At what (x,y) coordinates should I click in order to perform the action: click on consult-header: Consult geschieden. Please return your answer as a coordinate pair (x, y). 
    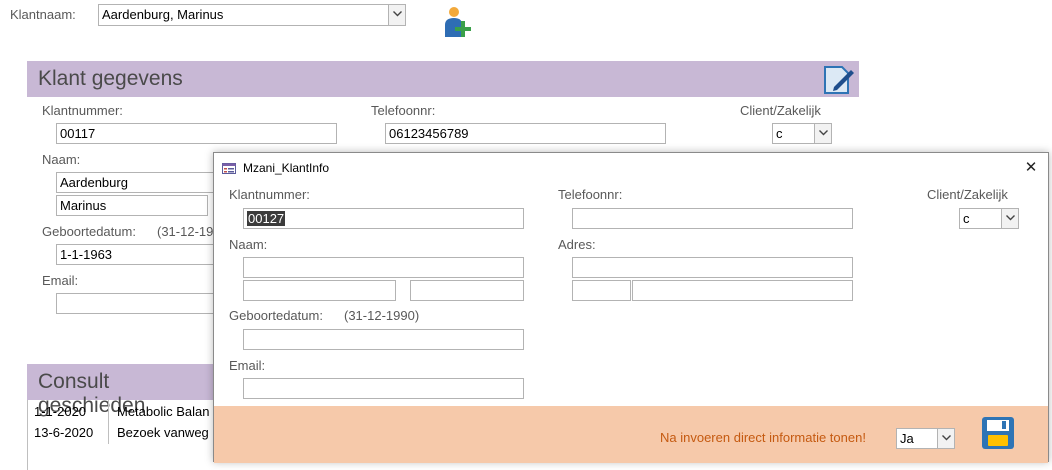
    Looking at the image, I should click on (122, 390).